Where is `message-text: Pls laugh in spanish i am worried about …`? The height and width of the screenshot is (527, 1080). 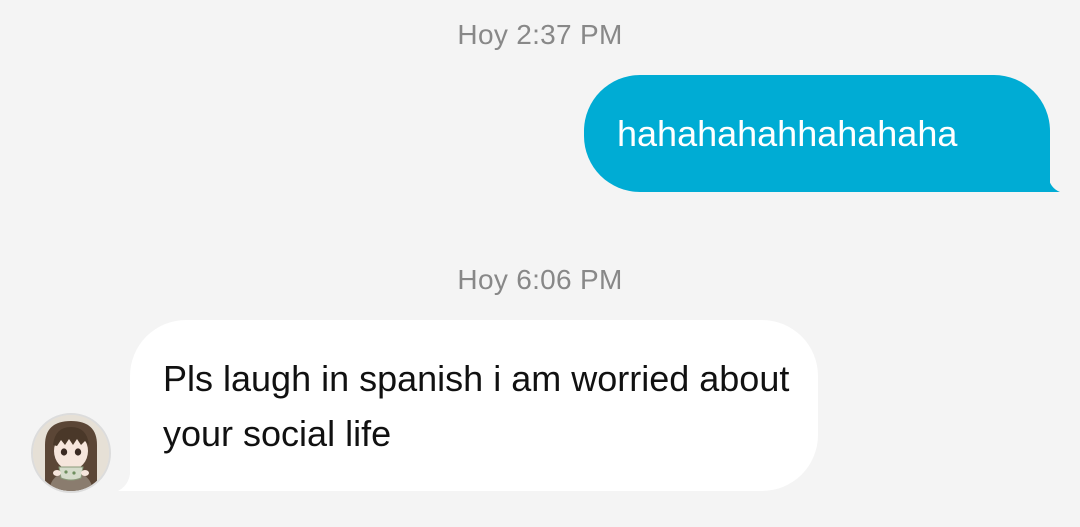
message-text: Pls laugh in spanish i am worried about … is located at coordinates (476, 406).